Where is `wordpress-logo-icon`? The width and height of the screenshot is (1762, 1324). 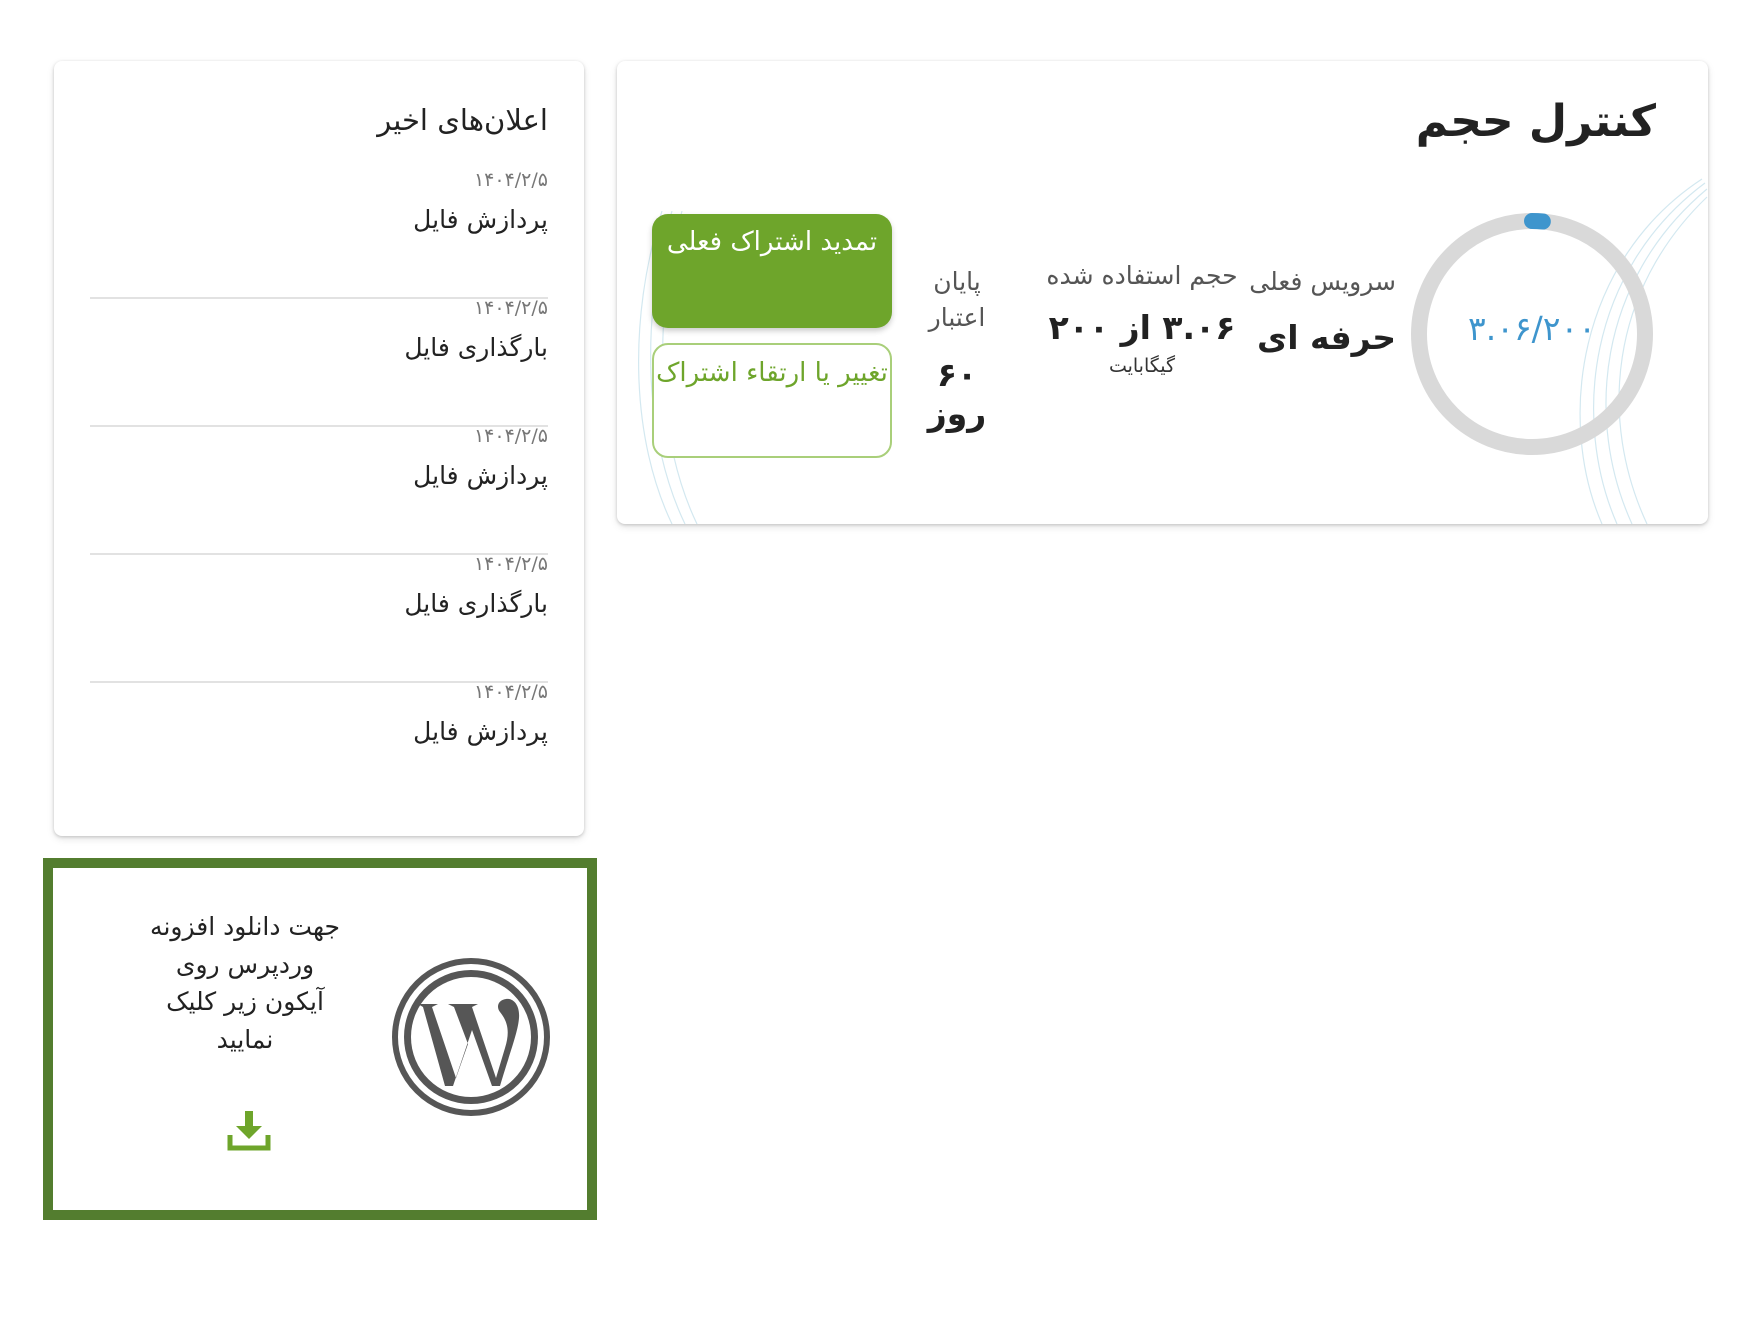
wordpress-logo-icon is located at coordinates (471, 1037).